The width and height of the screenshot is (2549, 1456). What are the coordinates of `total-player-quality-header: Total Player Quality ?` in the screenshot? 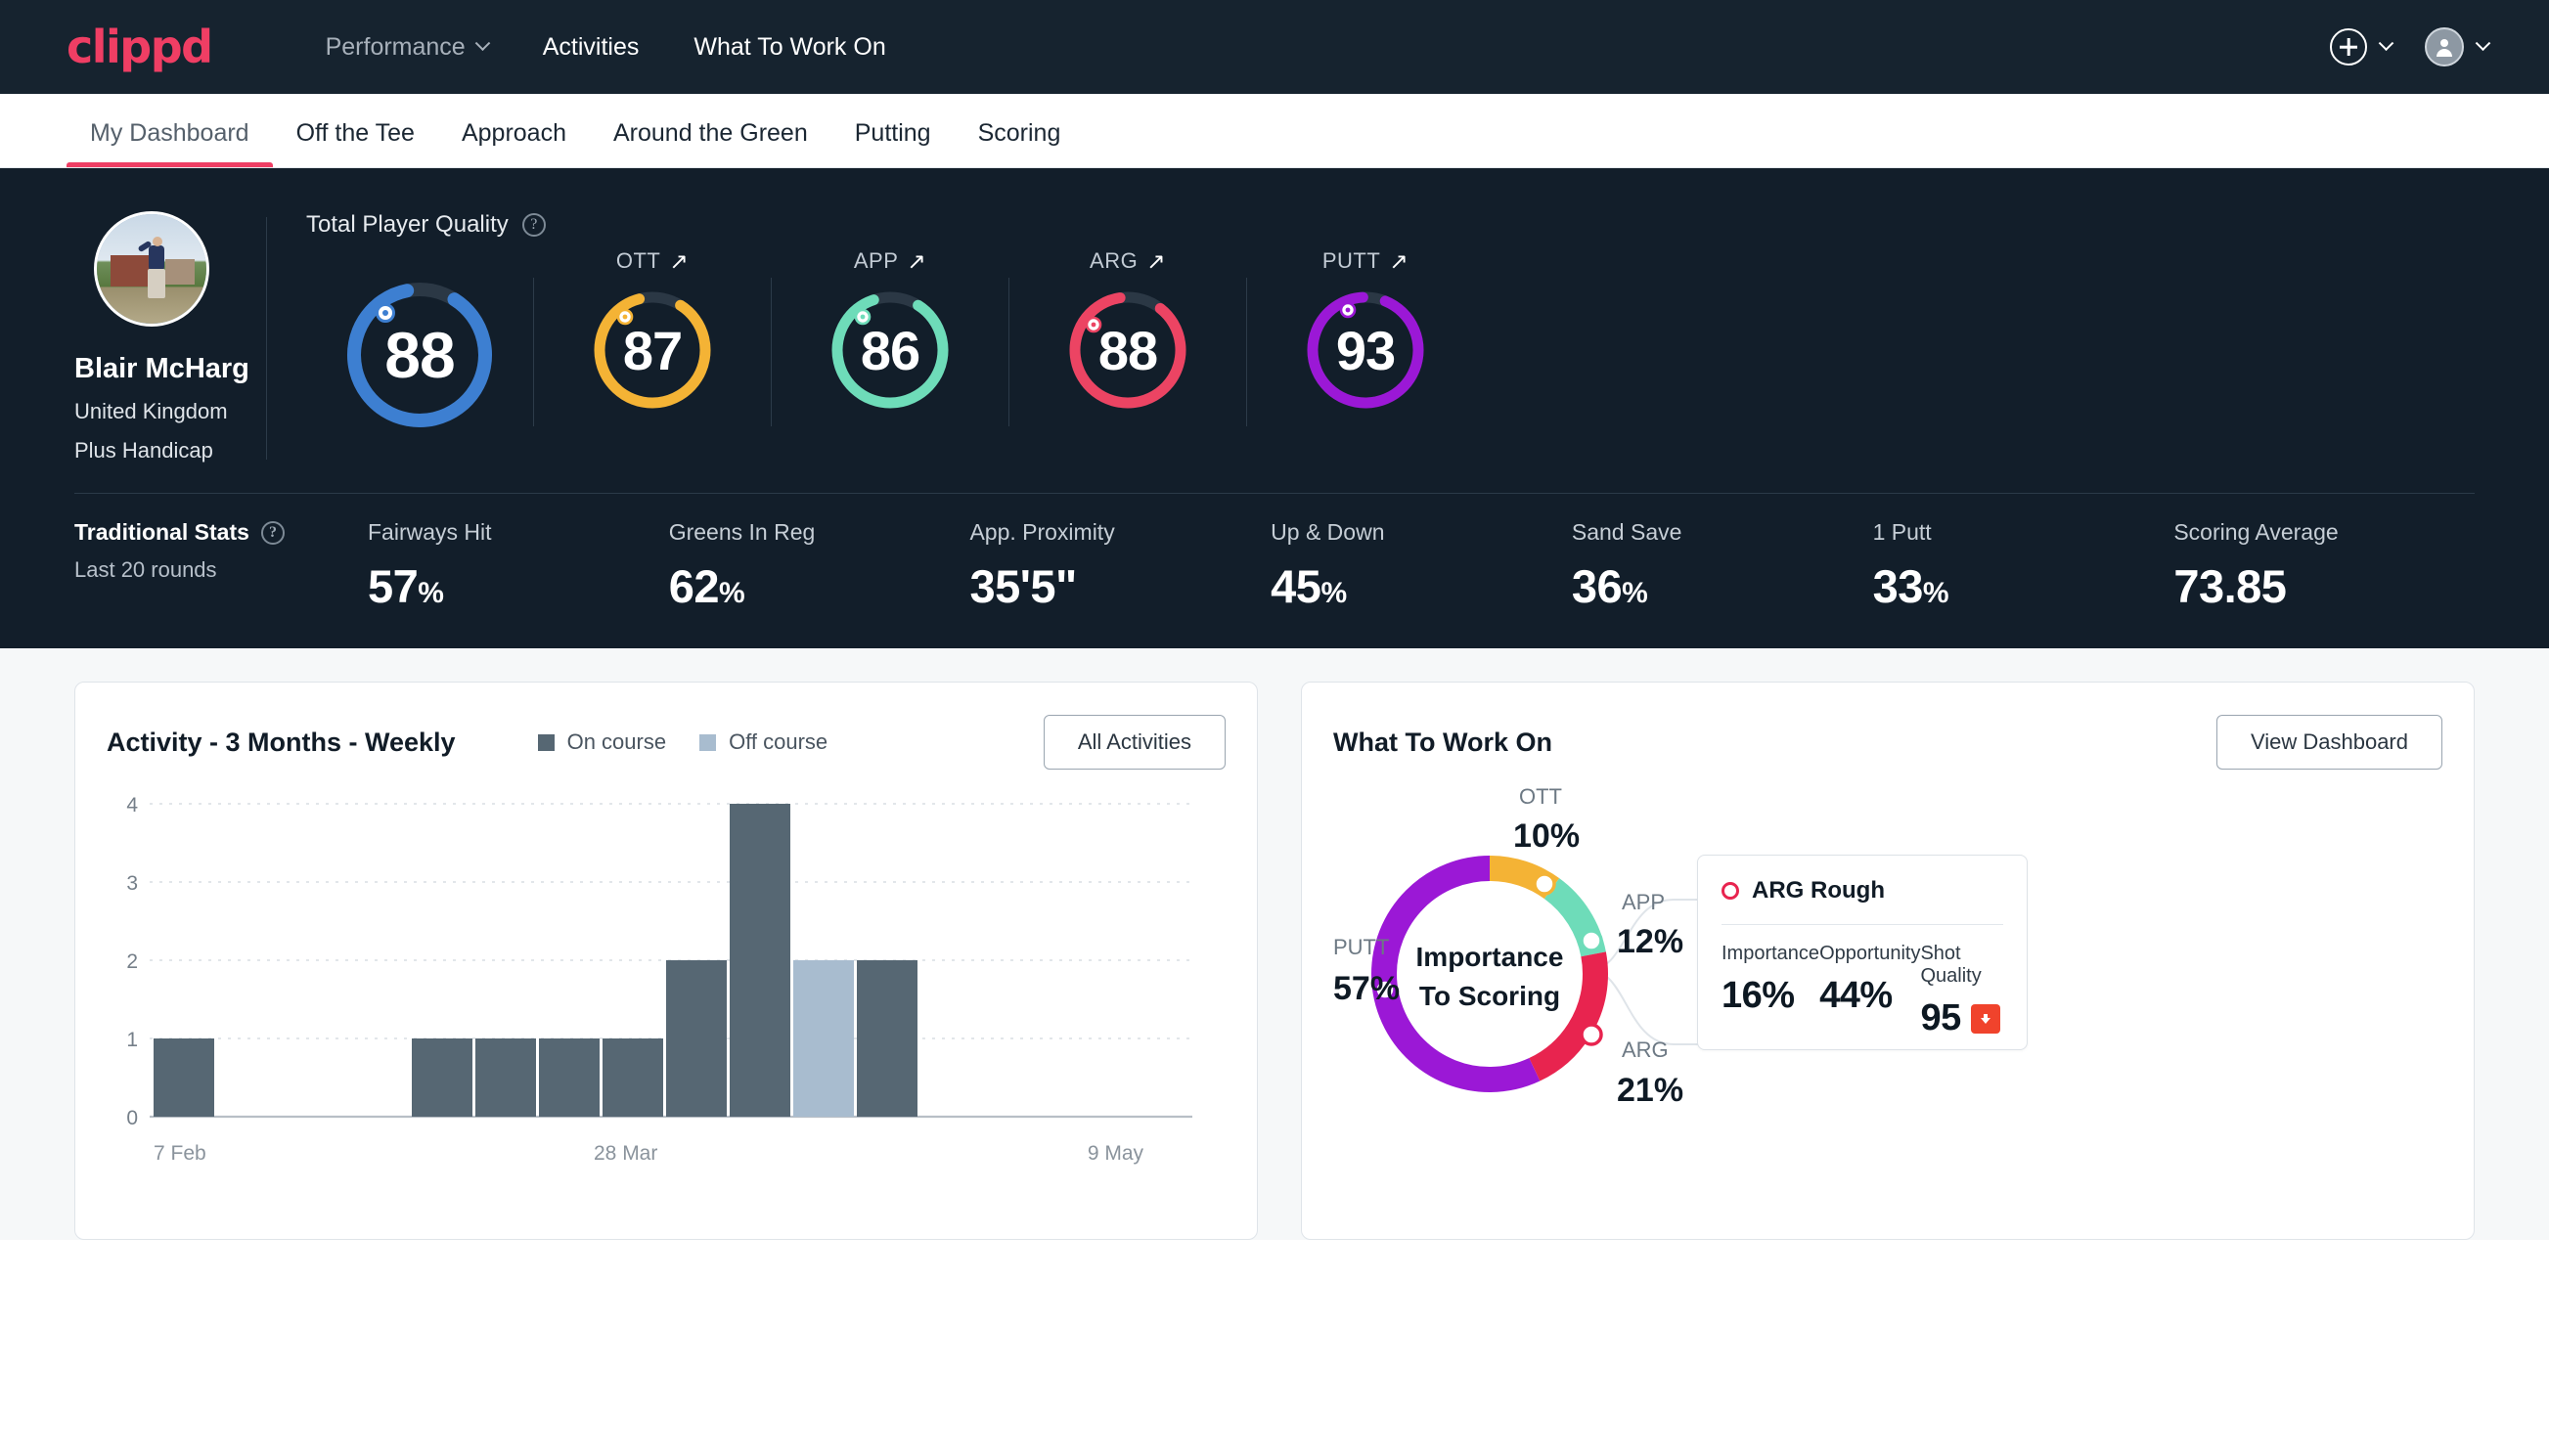 It's located at (1391, 225).